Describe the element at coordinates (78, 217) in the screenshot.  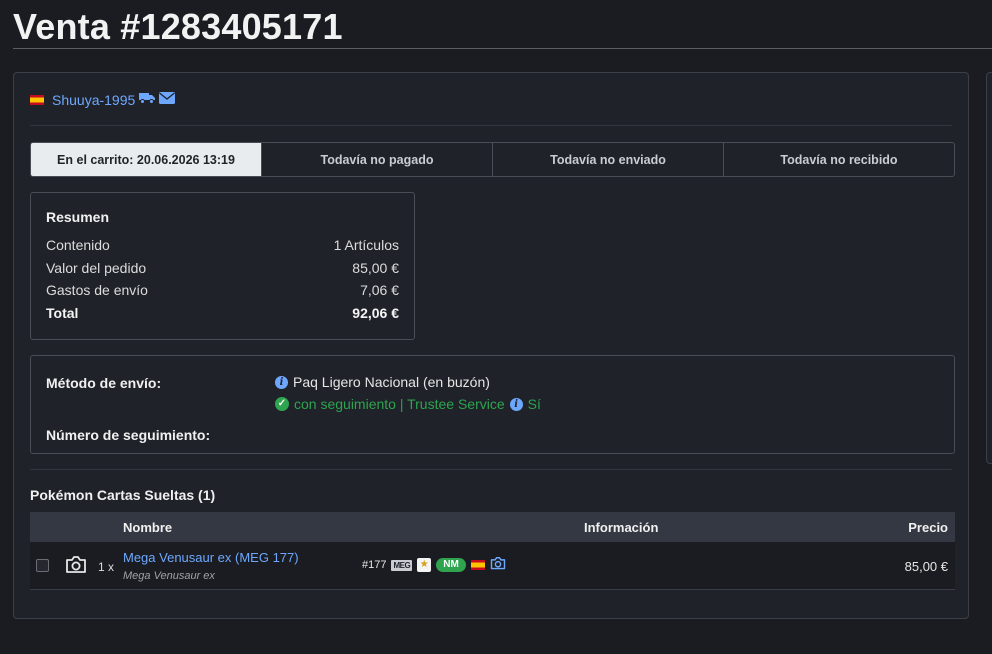
I see `summary-heading: Resumen` at that location.